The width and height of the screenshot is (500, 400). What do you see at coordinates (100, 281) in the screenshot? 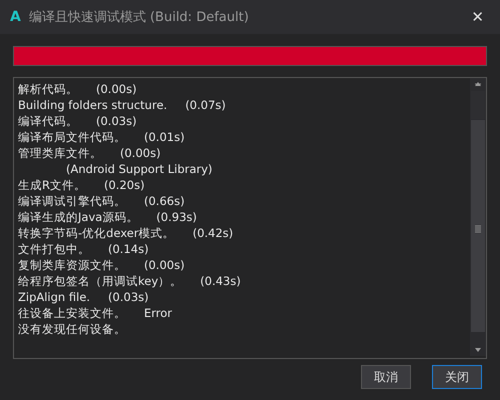
I see `log-text: 给程序包签名（用调试key）。` at bounding box center [100, 281].